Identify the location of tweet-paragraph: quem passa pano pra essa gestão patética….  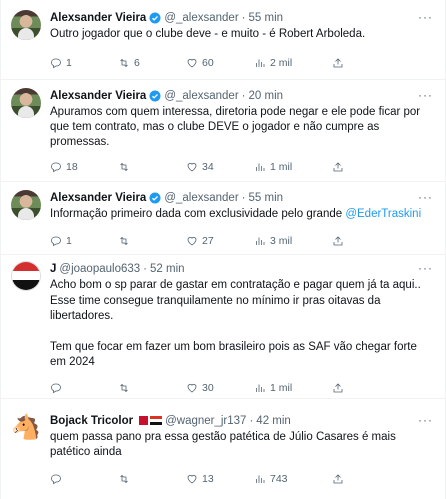
(223, 444).